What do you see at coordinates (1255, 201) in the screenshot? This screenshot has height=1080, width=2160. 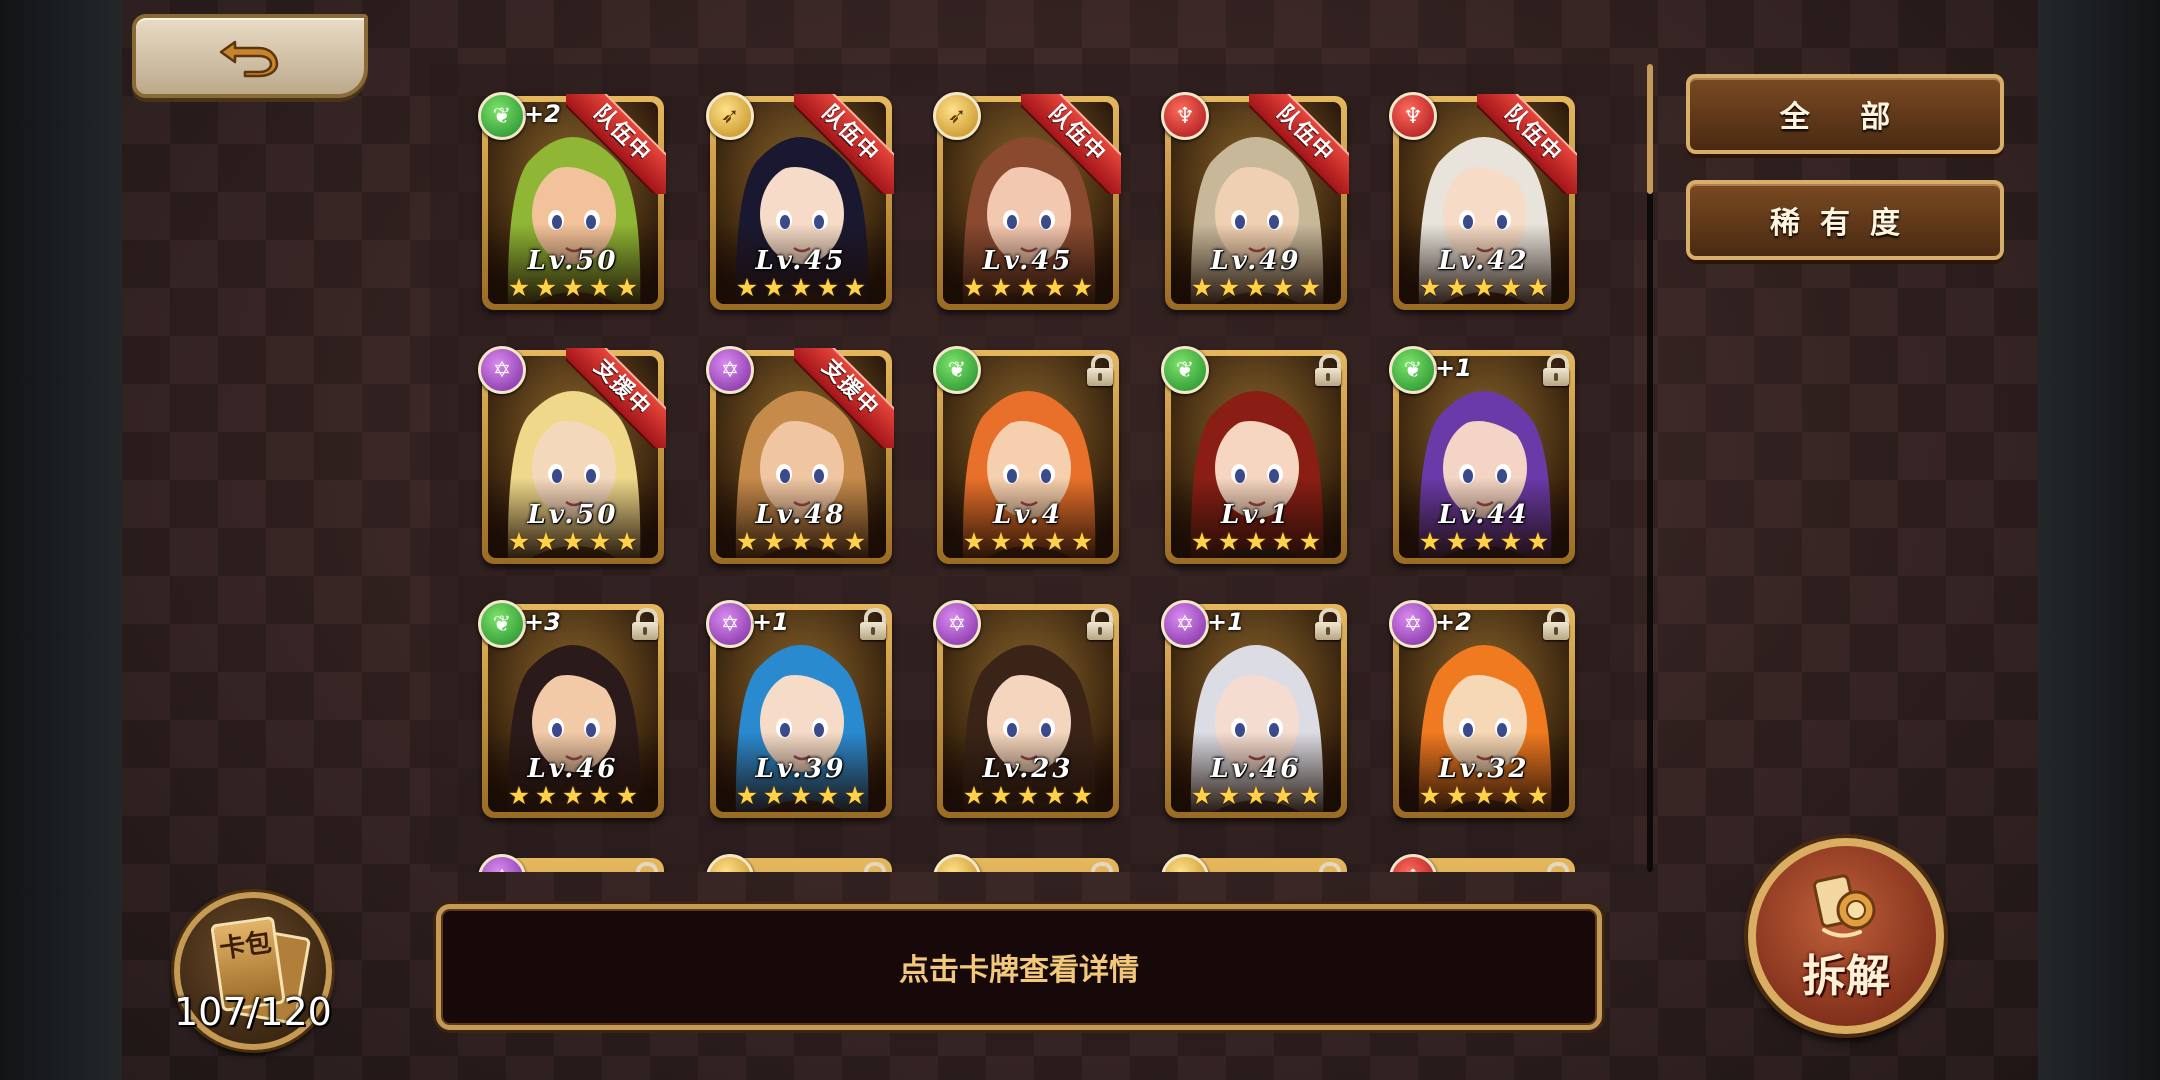 I see `character-card: Lv.49 ★ ★ ★ ★ ★ 队伍中 ♆` at bounding box center [1255, 201].